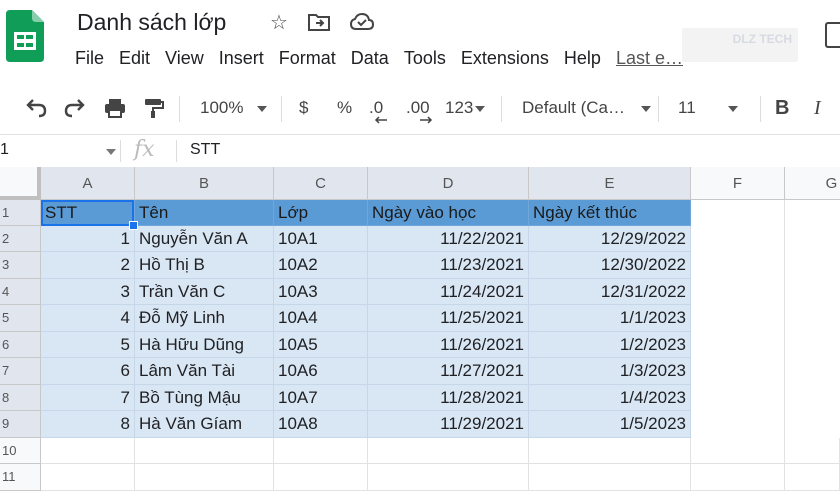 Image resolution: width=840 pixels, height=500 pixels. I want to click on redo-icon, so click(75, 108).